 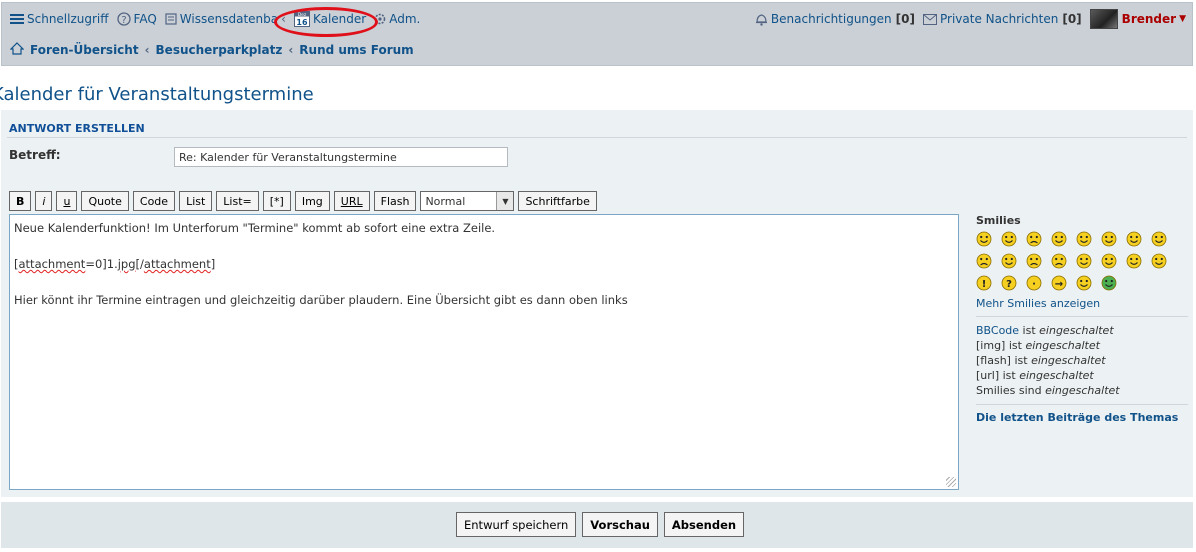 I want to click on bell-icon, so click(x=761, y=19).